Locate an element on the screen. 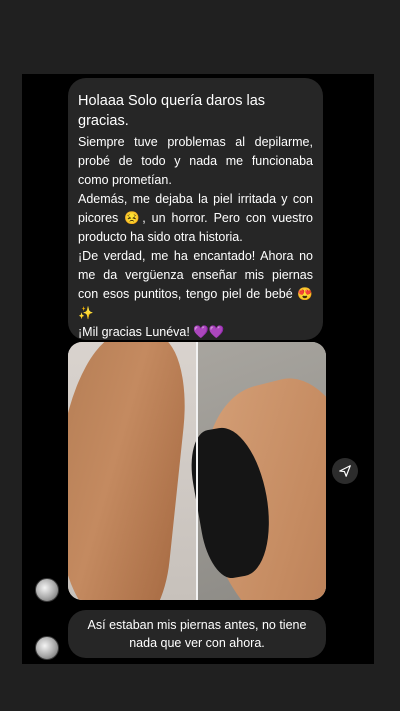  leg-before-image is located at coordinates (130, 471).